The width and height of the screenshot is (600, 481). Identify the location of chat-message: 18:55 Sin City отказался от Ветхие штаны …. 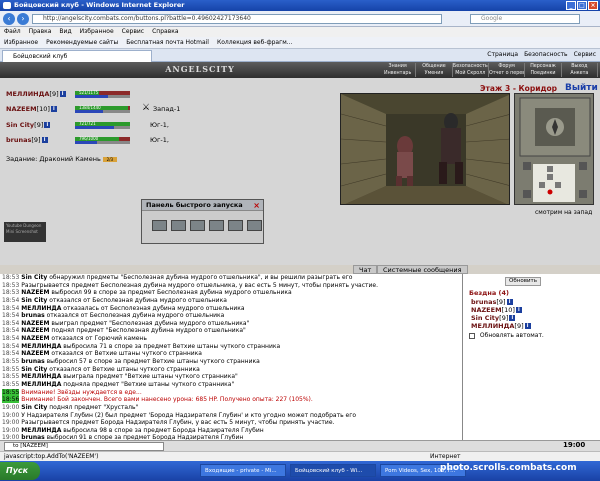
(231, 370).